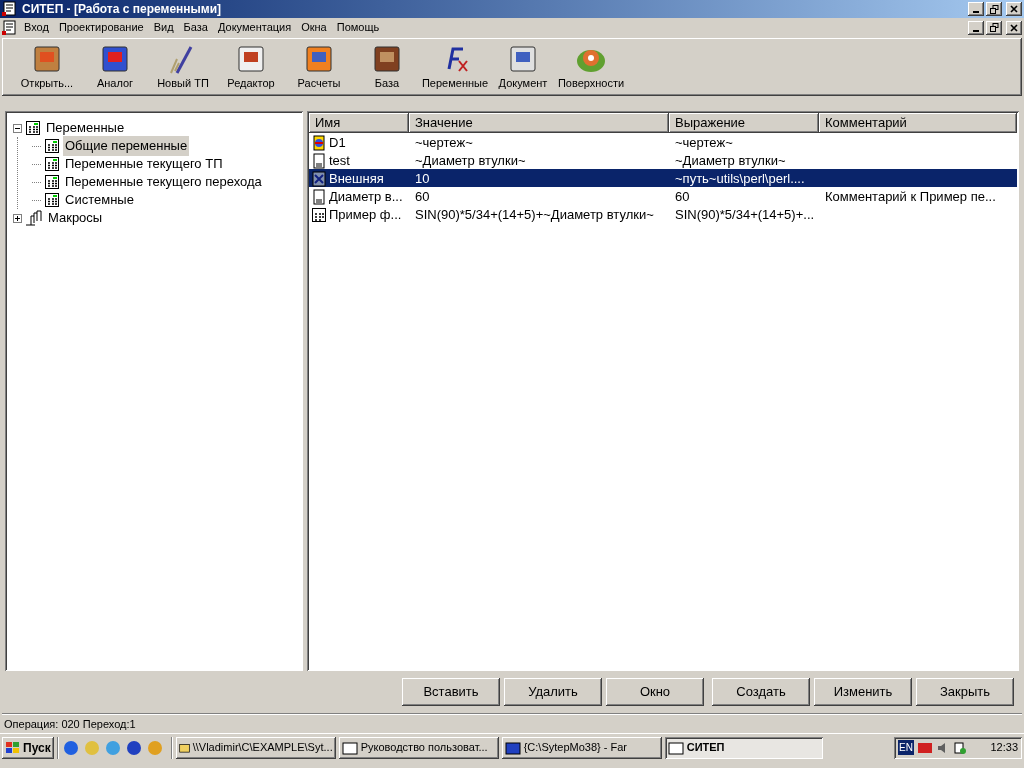  I want to click on tray-icon, so click(924, 747).